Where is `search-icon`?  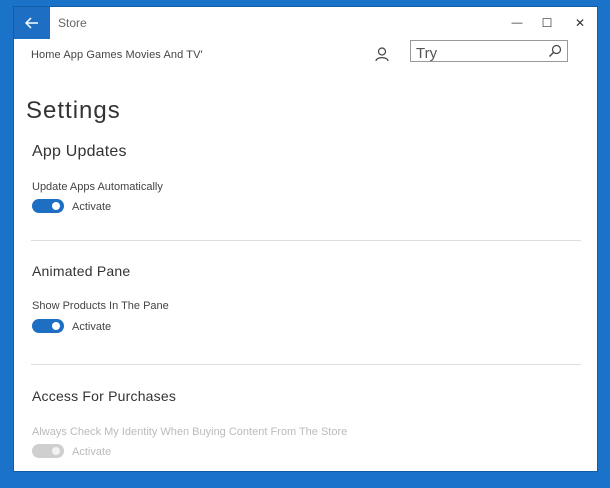
search-icon is located at coordinates (555, 51).